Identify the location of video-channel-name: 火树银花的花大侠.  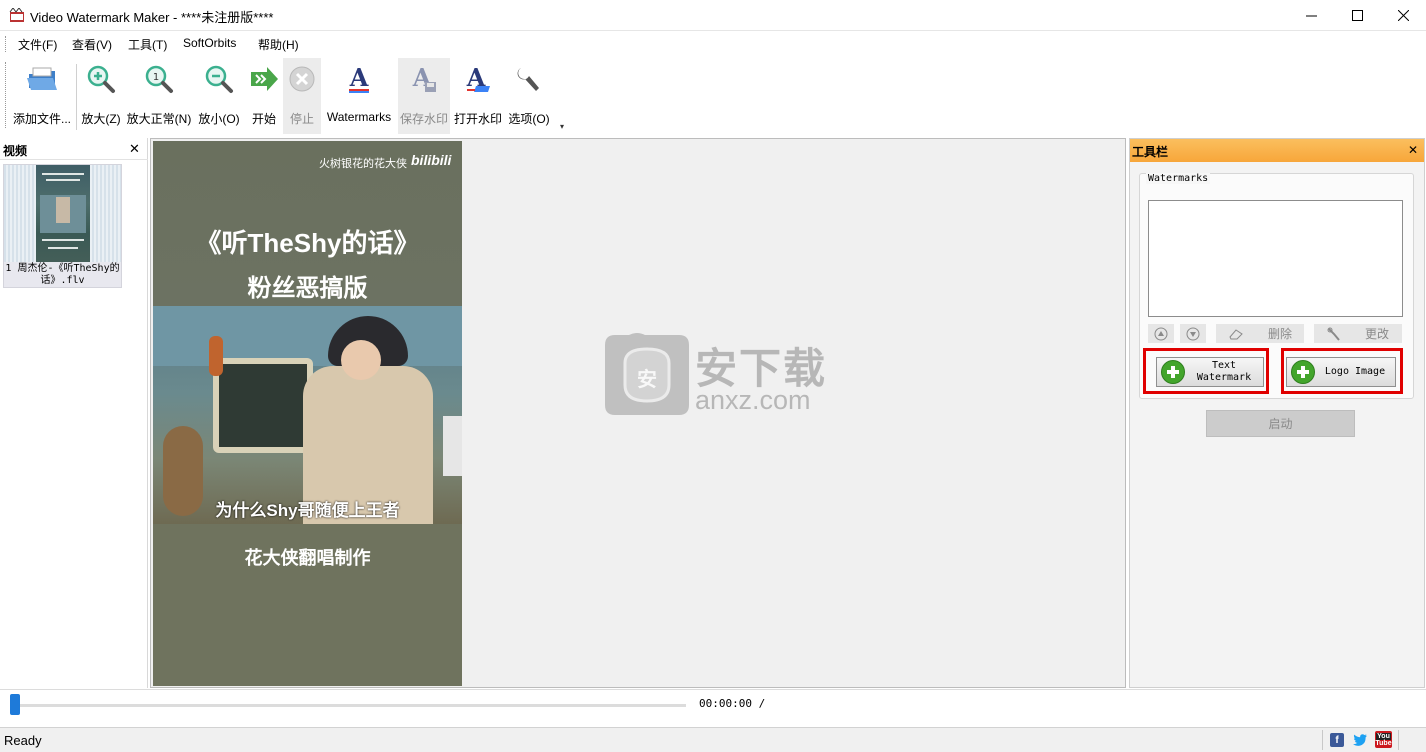
(363, 164).